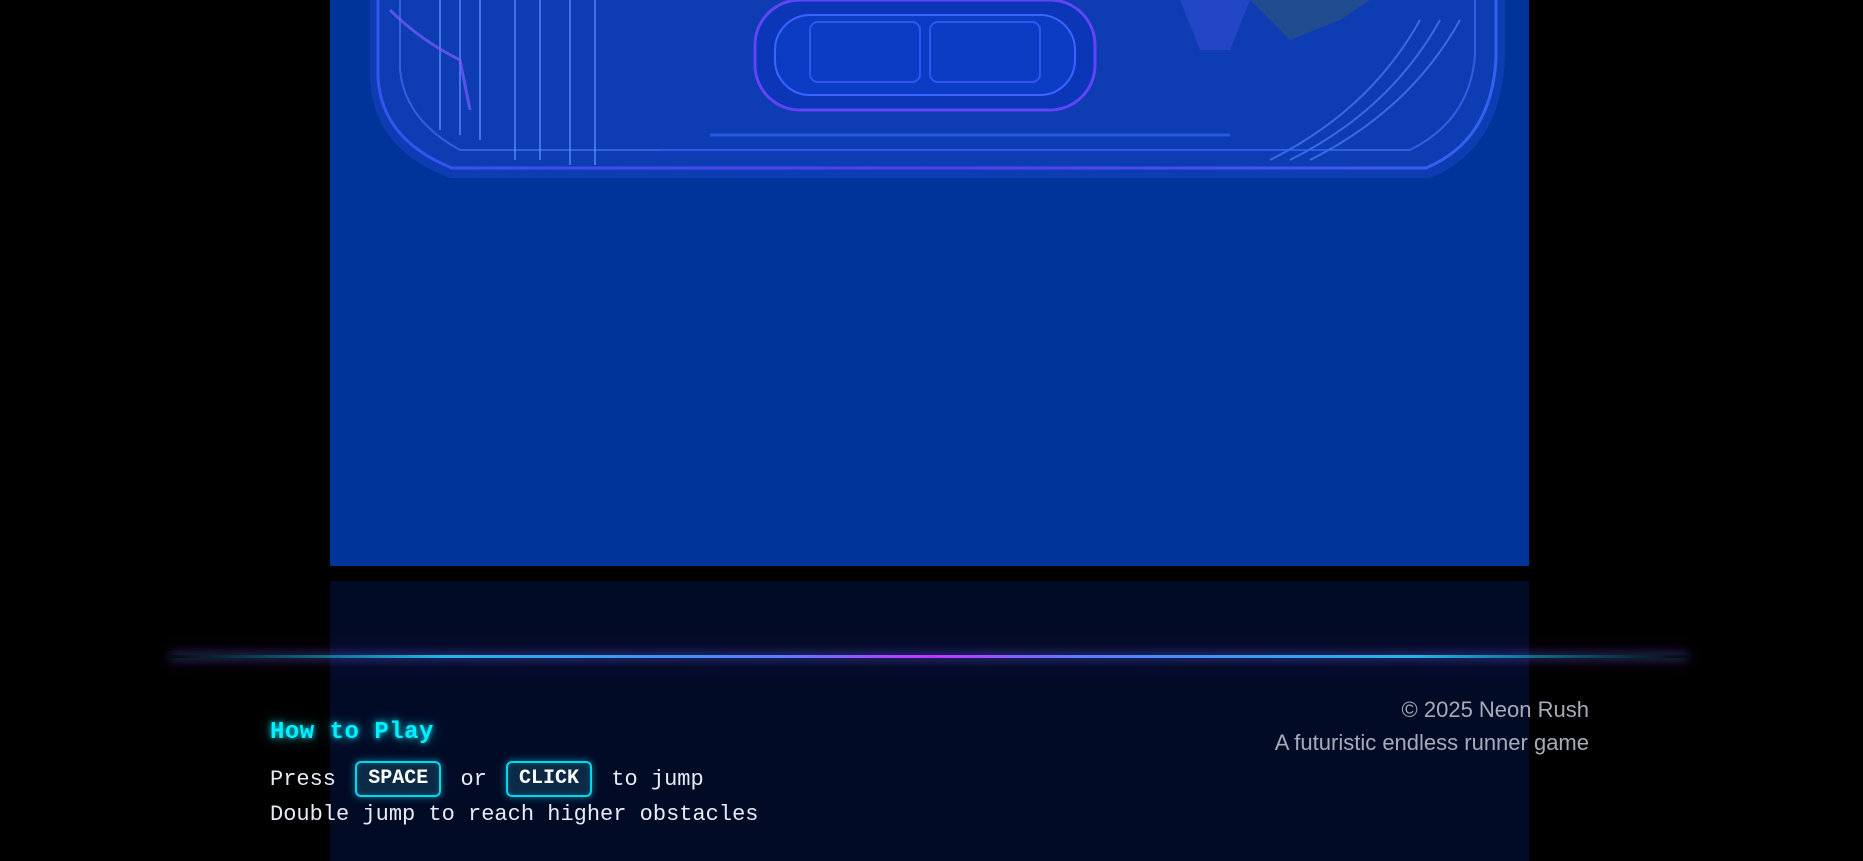 This screenshot has width=1863, height=861. What do you see at coordinates (1431, 742) in the screenshot?
I see `tagline-text: A futuristic endless runner game` at bounding box center [1431, 742].